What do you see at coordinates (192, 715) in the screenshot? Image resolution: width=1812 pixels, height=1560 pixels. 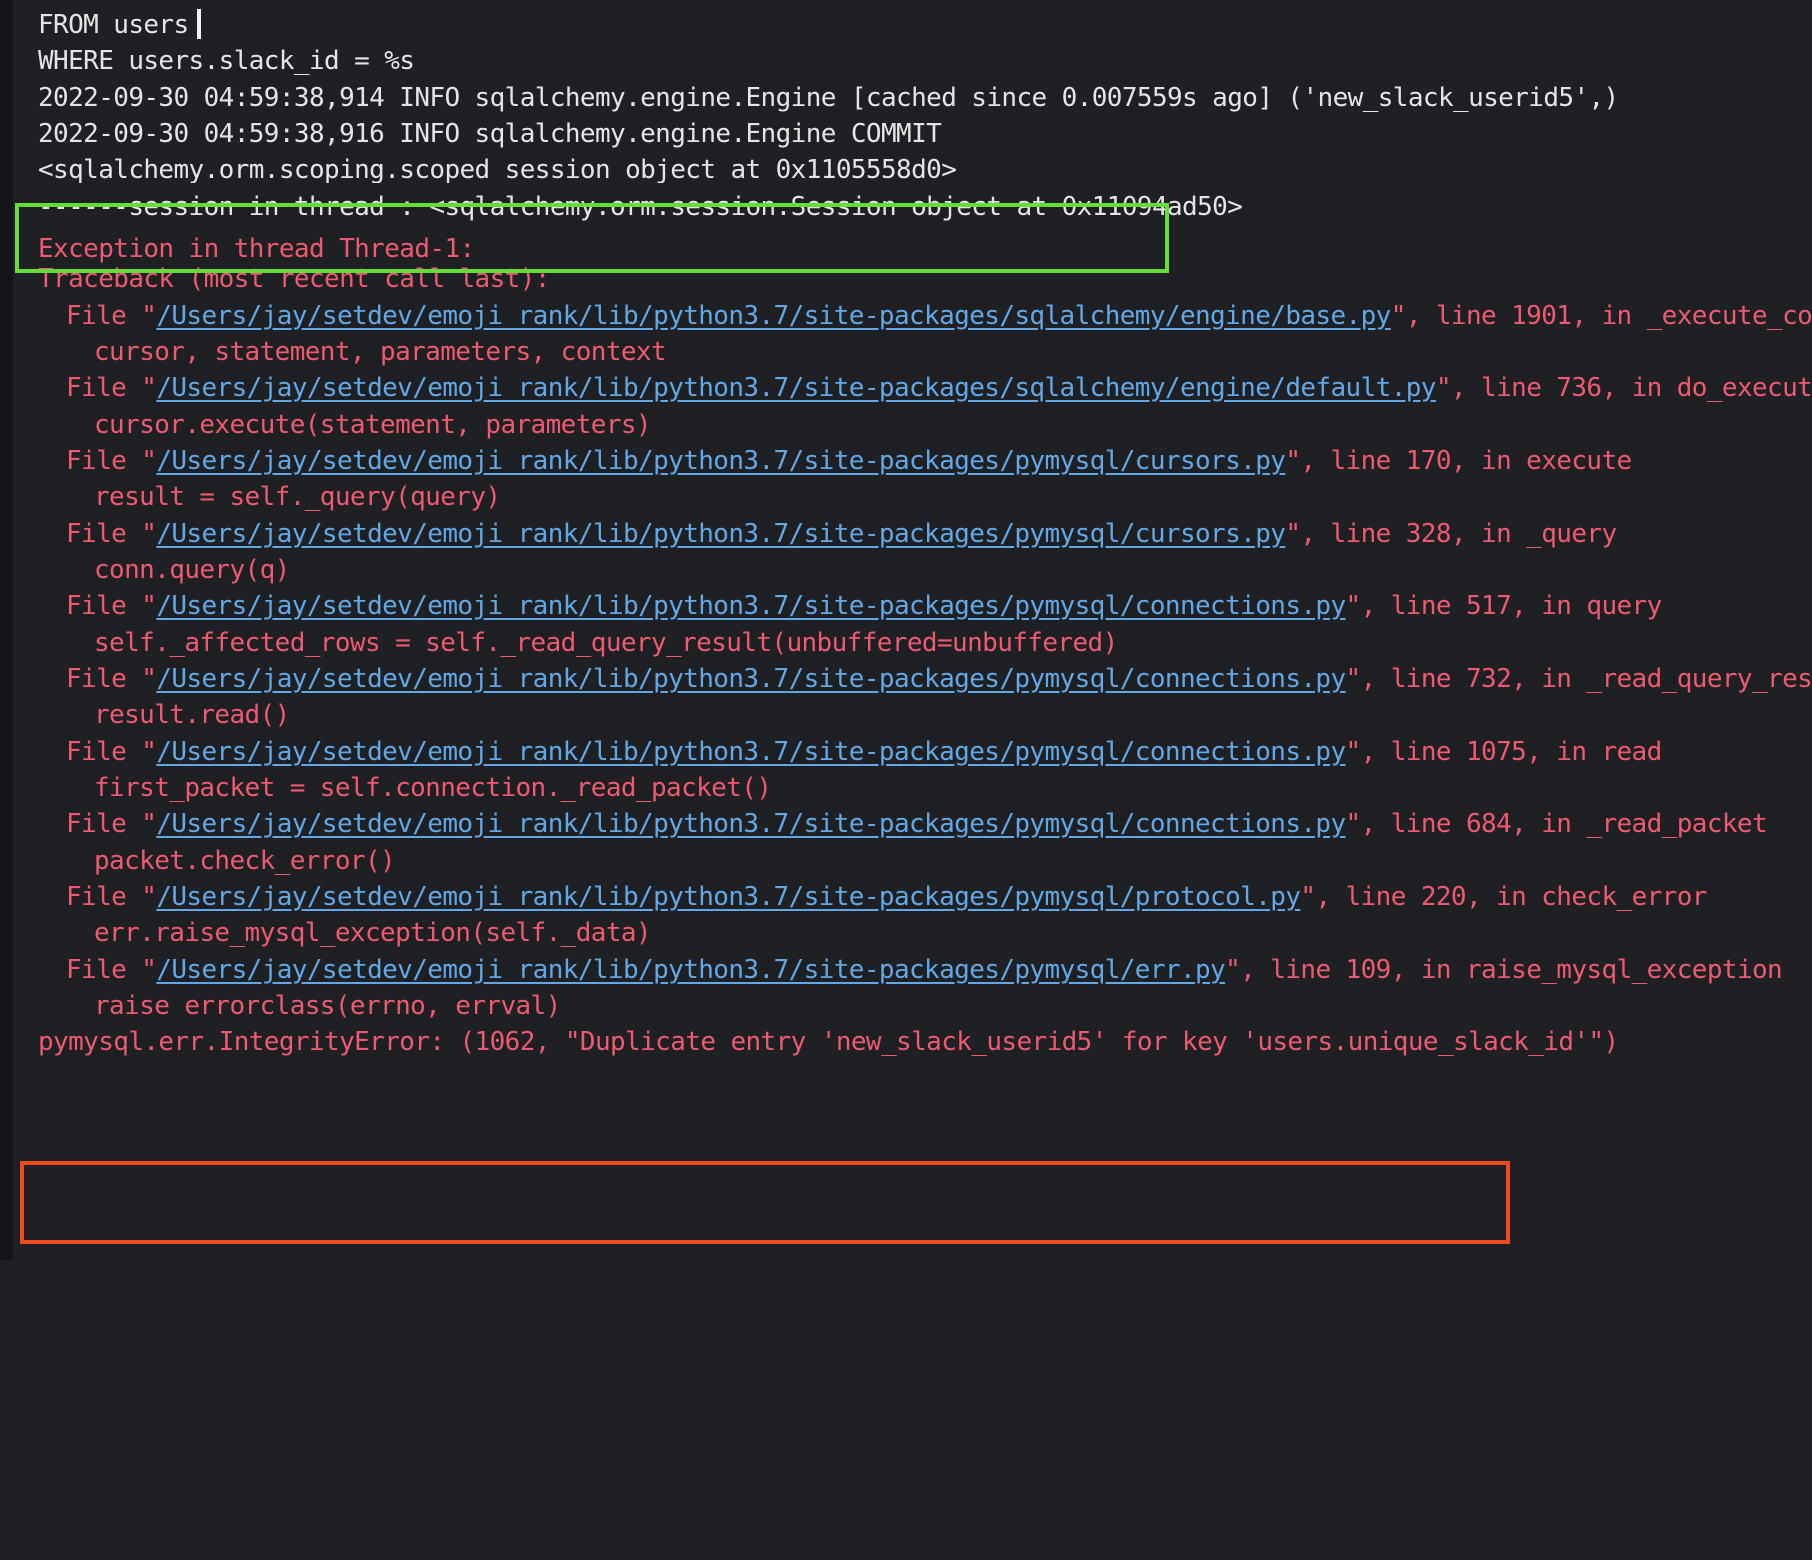 I see `traceback-code: result.read()` at bounding box center [192, 715].